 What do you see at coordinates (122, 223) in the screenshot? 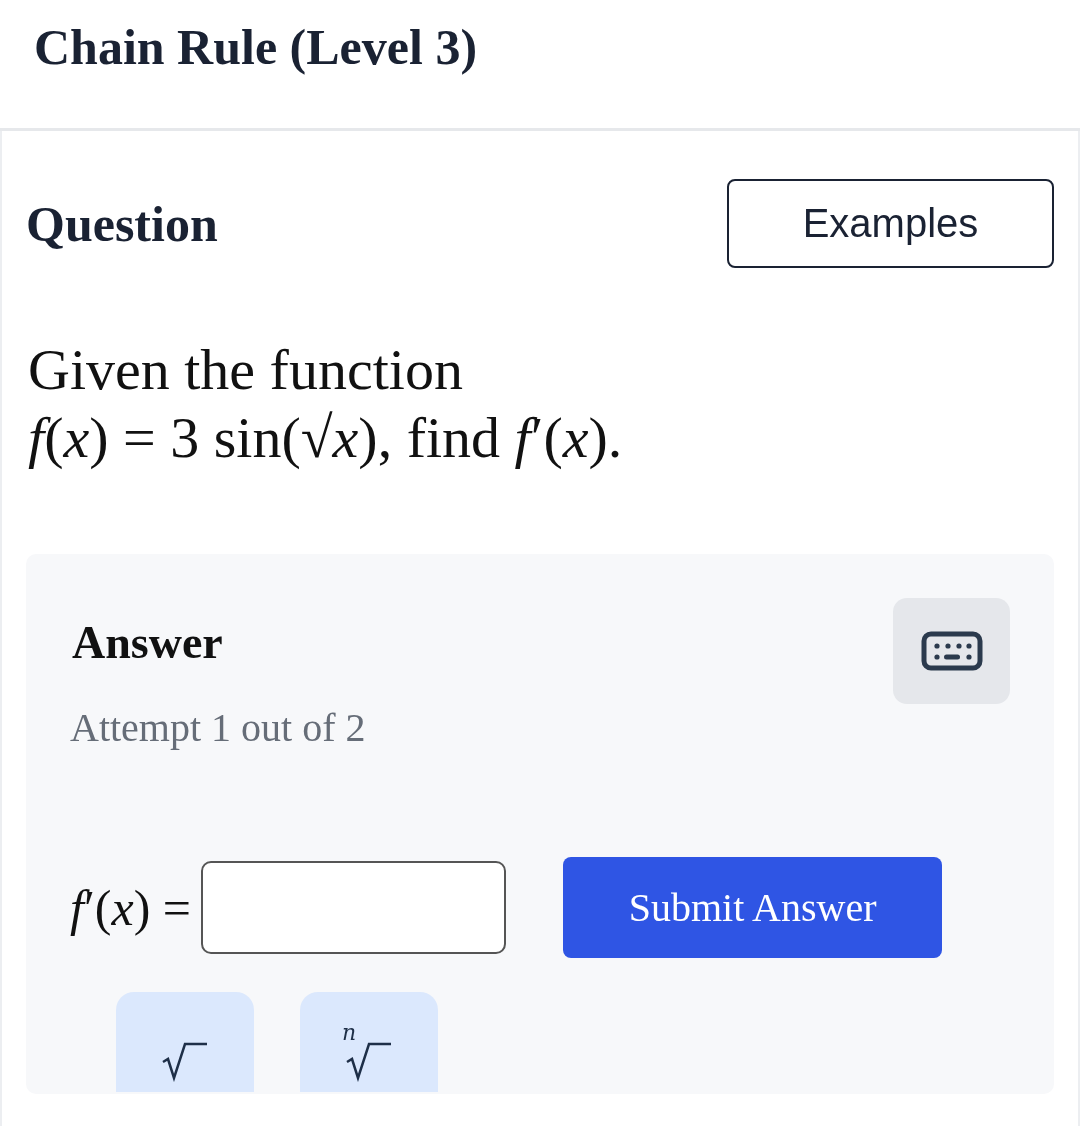
I see `section-heading: Question` at bounding box center [122, 223].